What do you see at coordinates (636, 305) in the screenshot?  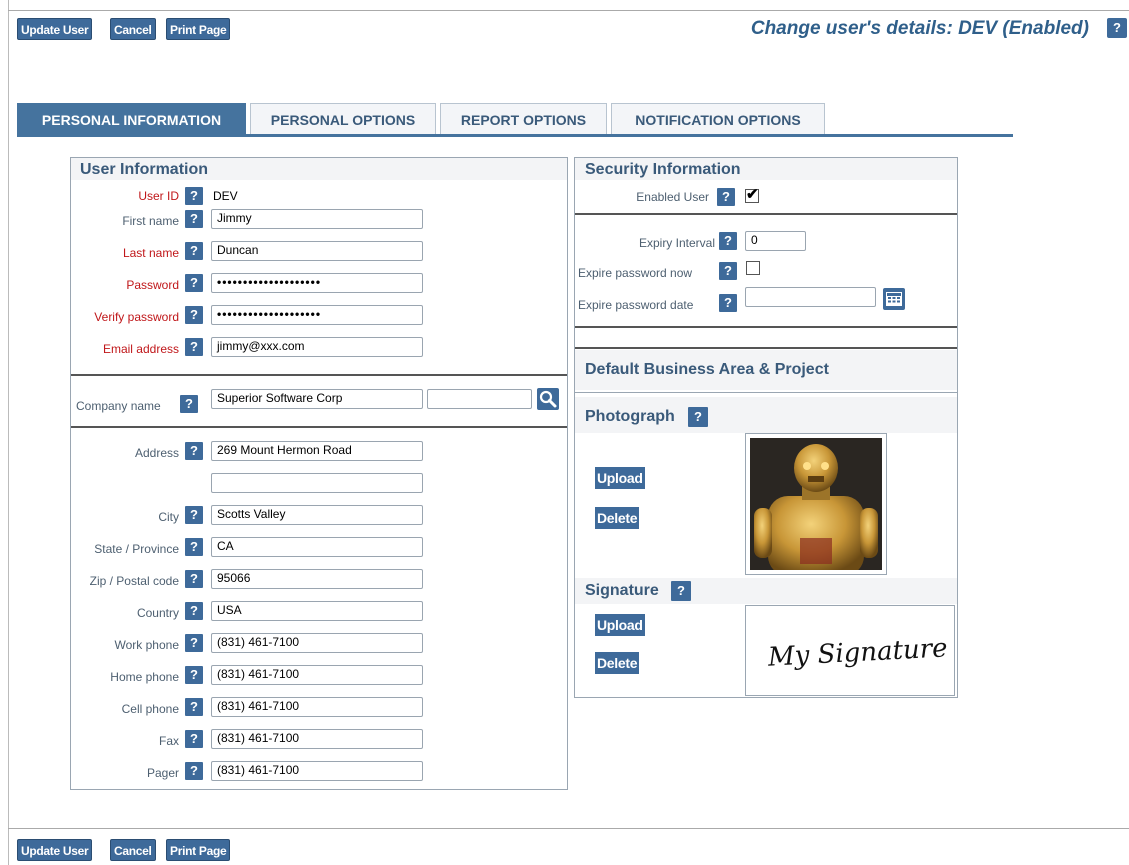 I see `expire-password-date-label: Expire password date` at bounding box center [636, 305].